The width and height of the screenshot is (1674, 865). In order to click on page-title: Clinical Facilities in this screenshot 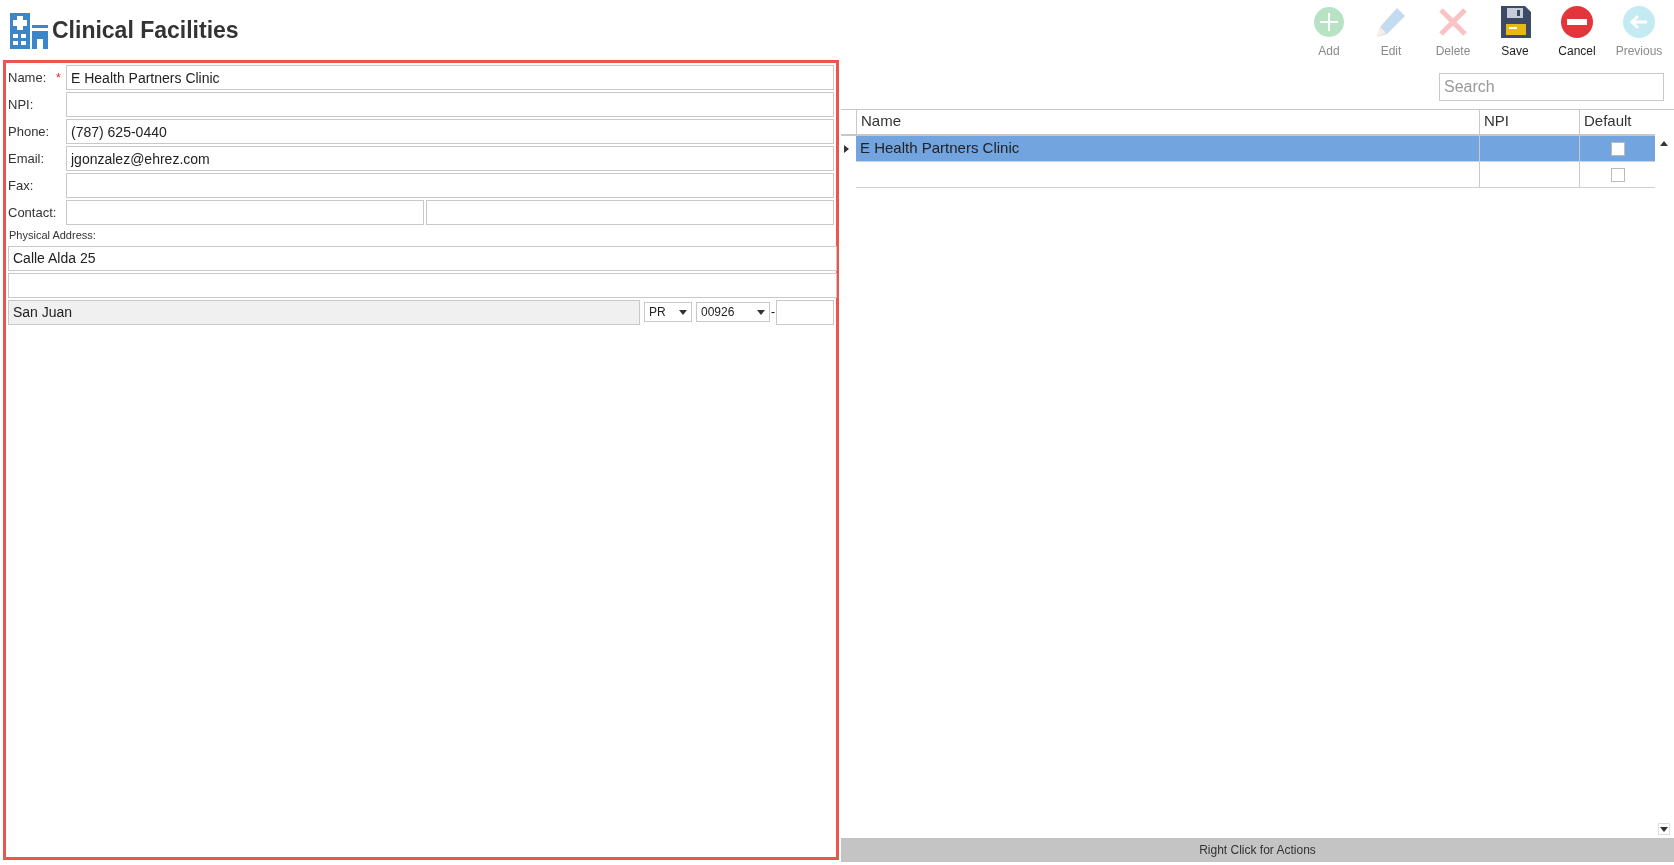, I will do `click(145, 30)`.